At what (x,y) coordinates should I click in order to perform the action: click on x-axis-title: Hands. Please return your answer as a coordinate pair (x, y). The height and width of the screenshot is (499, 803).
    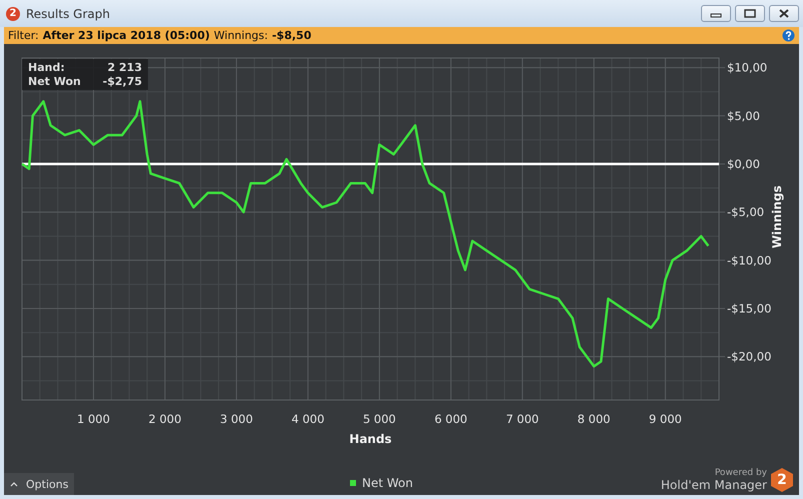
    Looking at the image, I should click on (370, 439).